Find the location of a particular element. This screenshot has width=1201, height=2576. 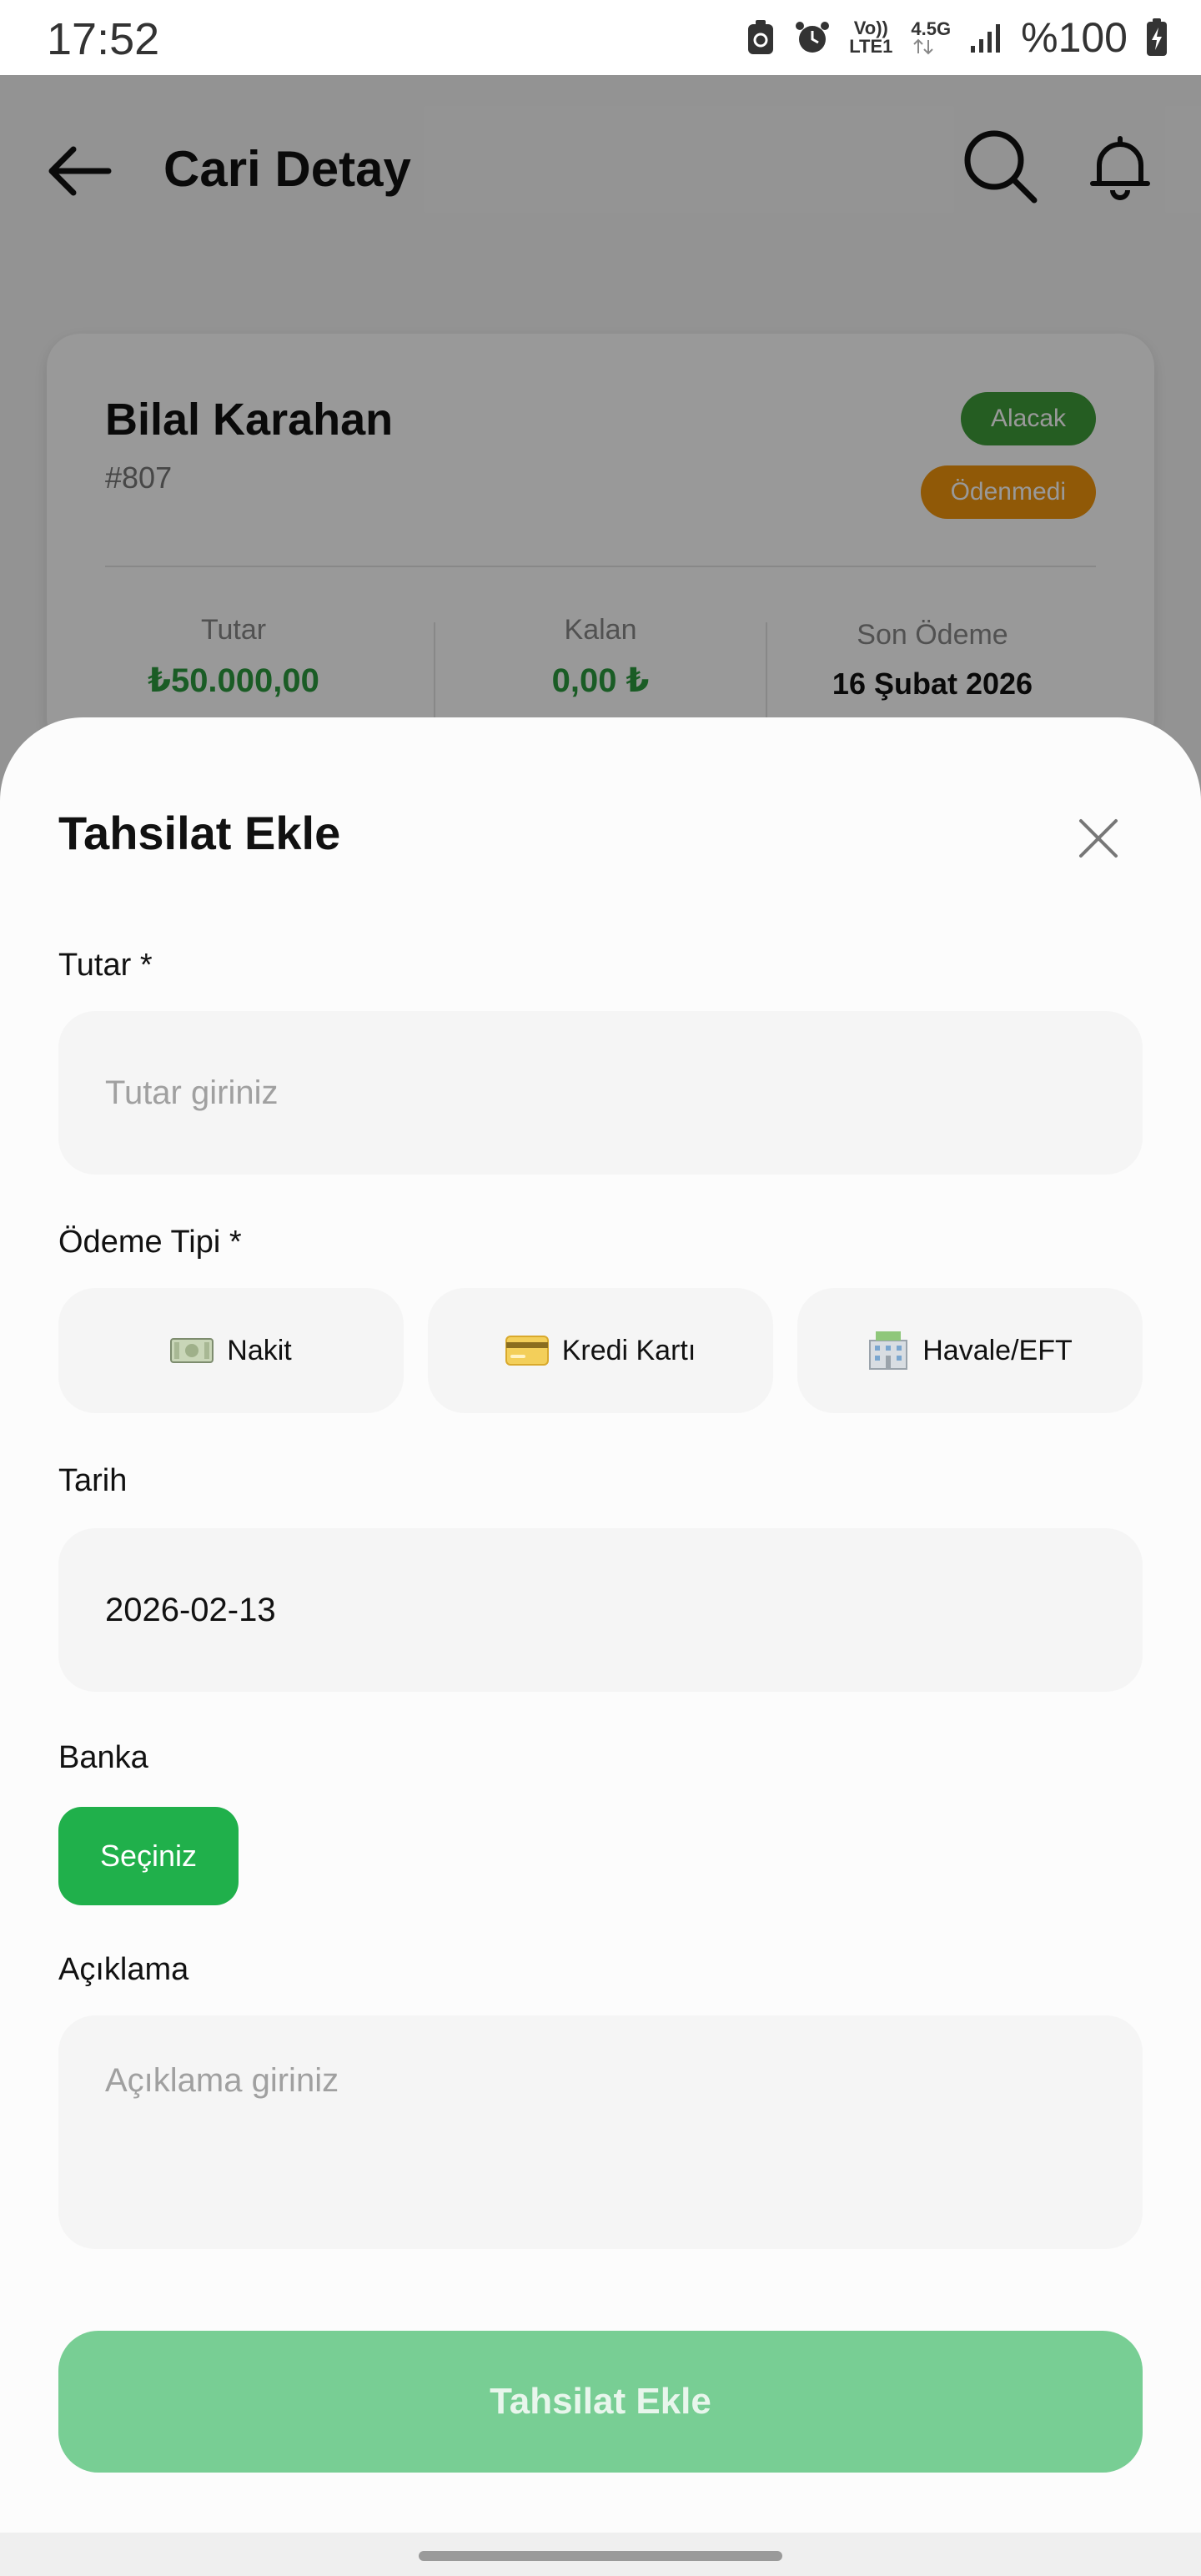

volte-text: Vo)) is located at coordinates (871, 28).